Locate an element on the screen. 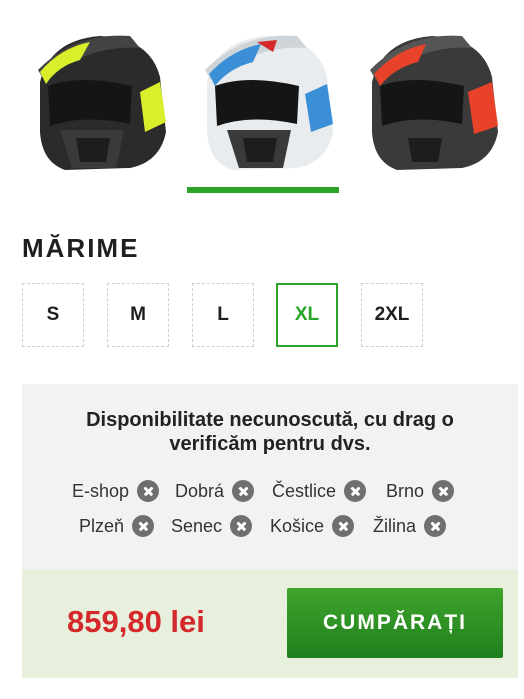 This screenshot has height=699, width=524. store-zilina: Žilina is located at coordinates (410, 526).